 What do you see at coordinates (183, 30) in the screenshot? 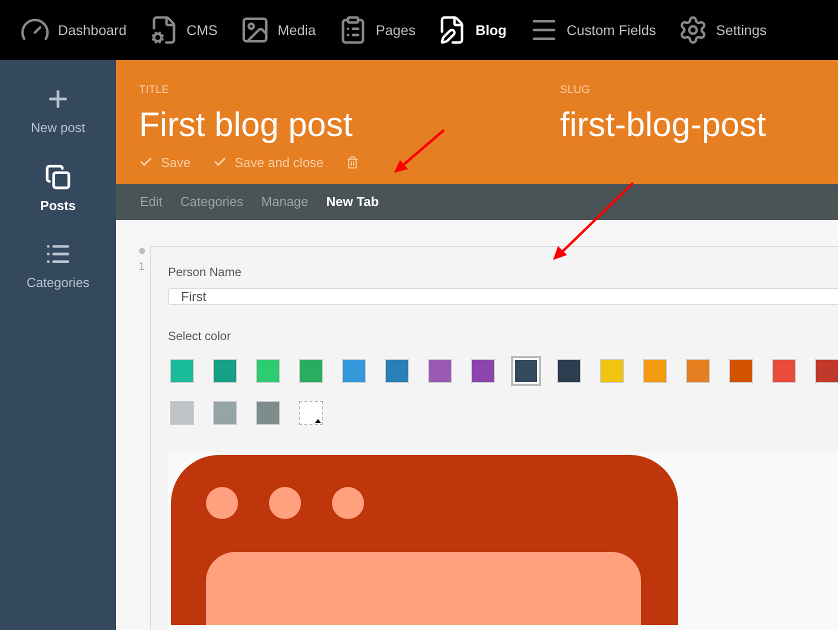
I see `nav-link: CMS` at bounding box center [183, 30].